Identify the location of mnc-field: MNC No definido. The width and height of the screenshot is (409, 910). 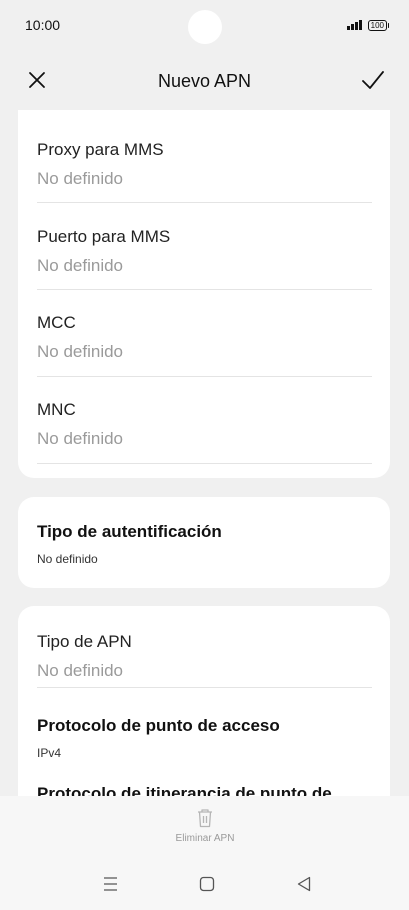
(204, 432).